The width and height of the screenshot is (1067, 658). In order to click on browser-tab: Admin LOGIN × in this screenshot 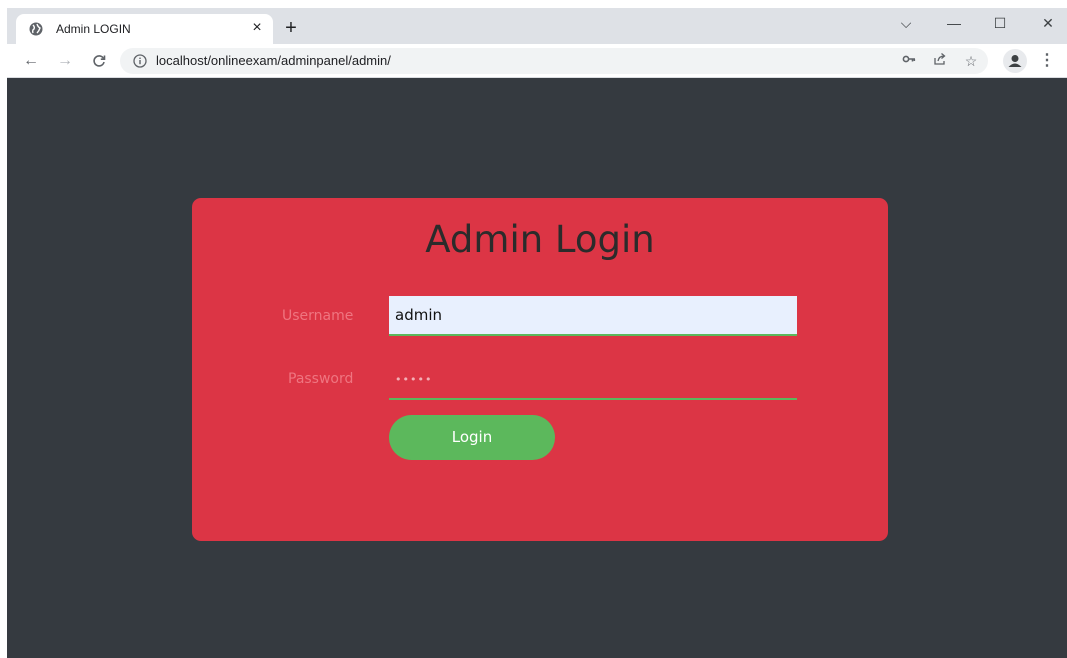, I will do `click(144, 29)`.